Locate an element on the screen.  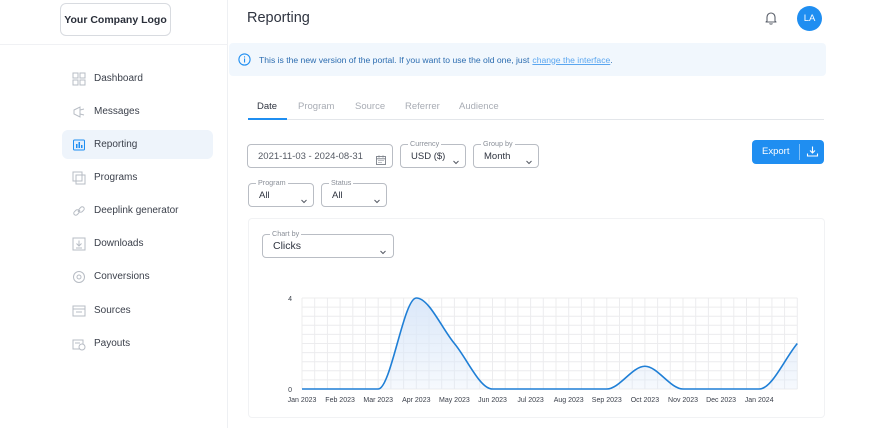
x-tick-label: Aug 2023 is located at coordinates (569, 400).